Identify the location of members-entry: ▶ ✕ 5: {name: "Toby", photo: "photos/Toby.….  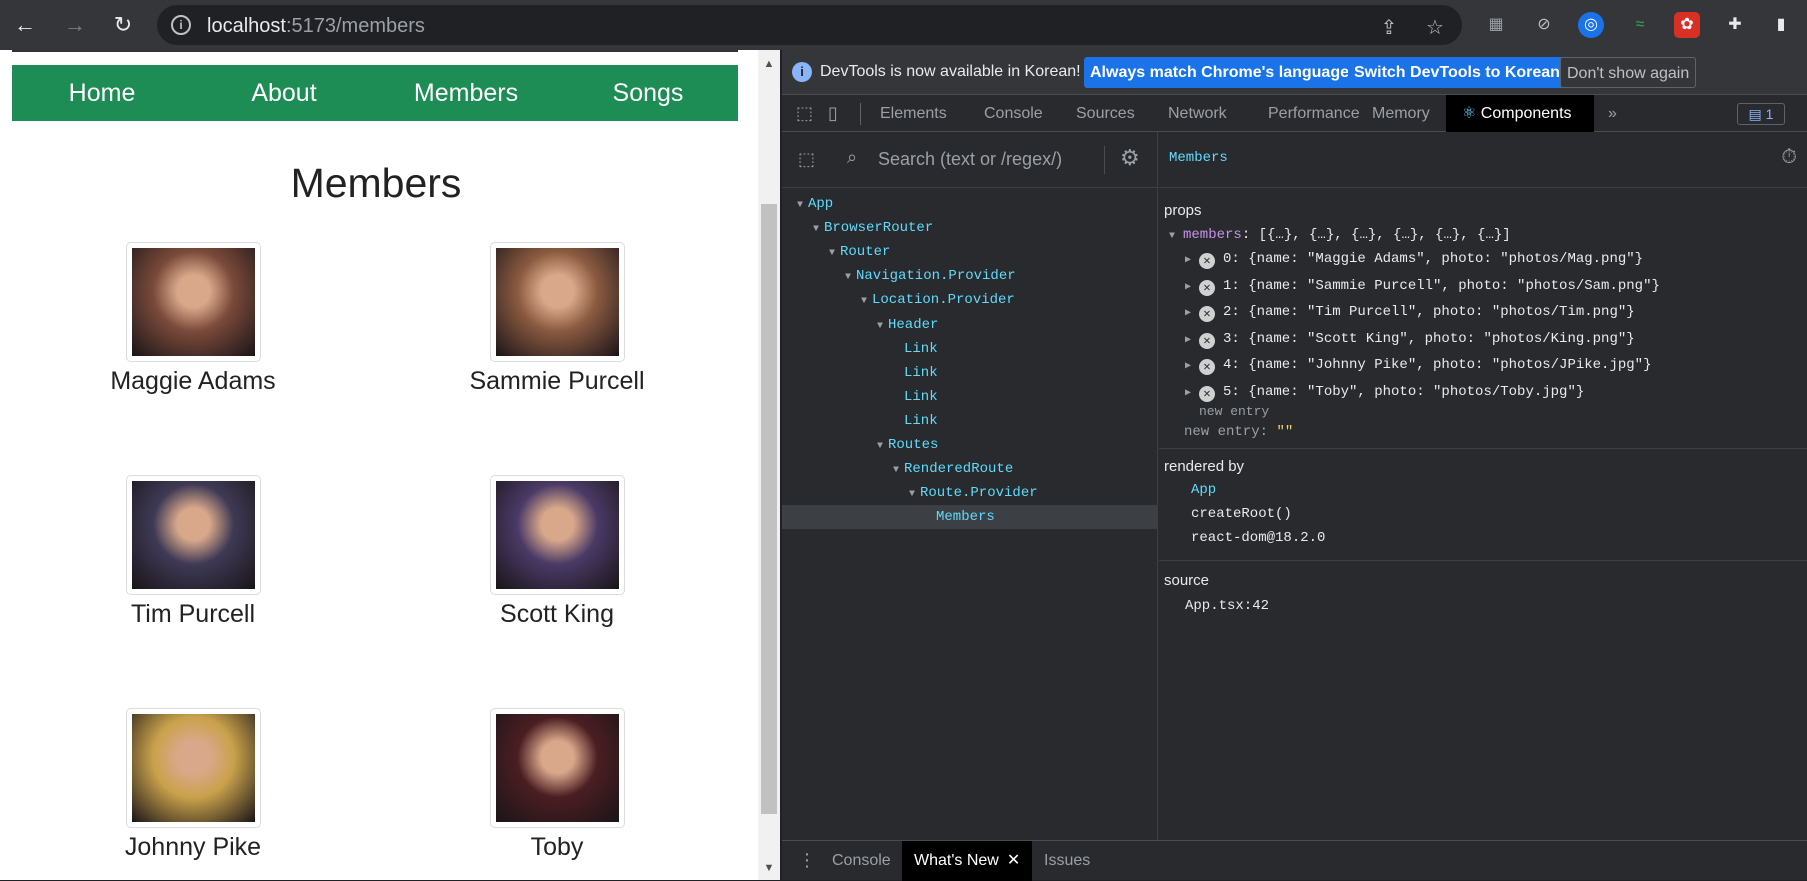
(1384, 393).